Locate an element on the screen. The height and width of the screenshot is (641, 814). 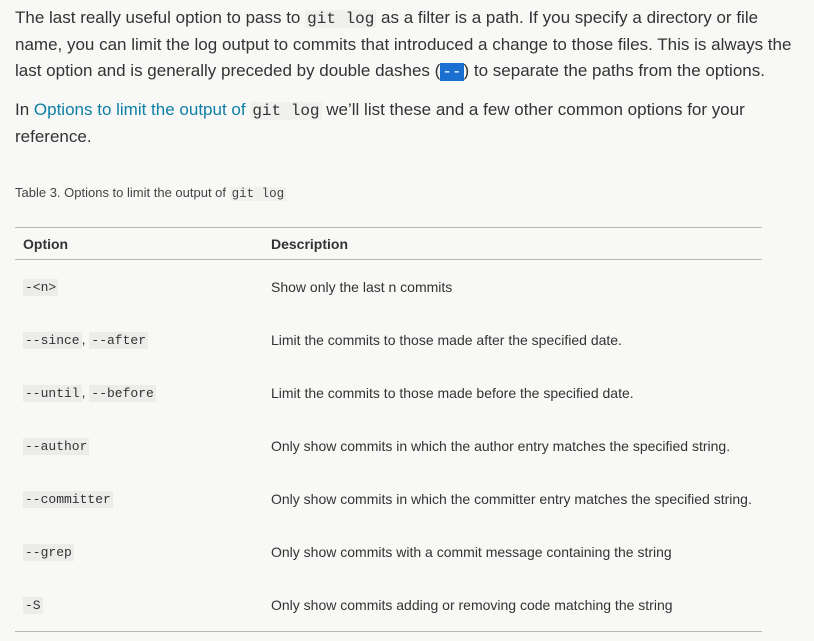
table-row: -<n> Show only the last n commits is located at coordinates (388, 287).